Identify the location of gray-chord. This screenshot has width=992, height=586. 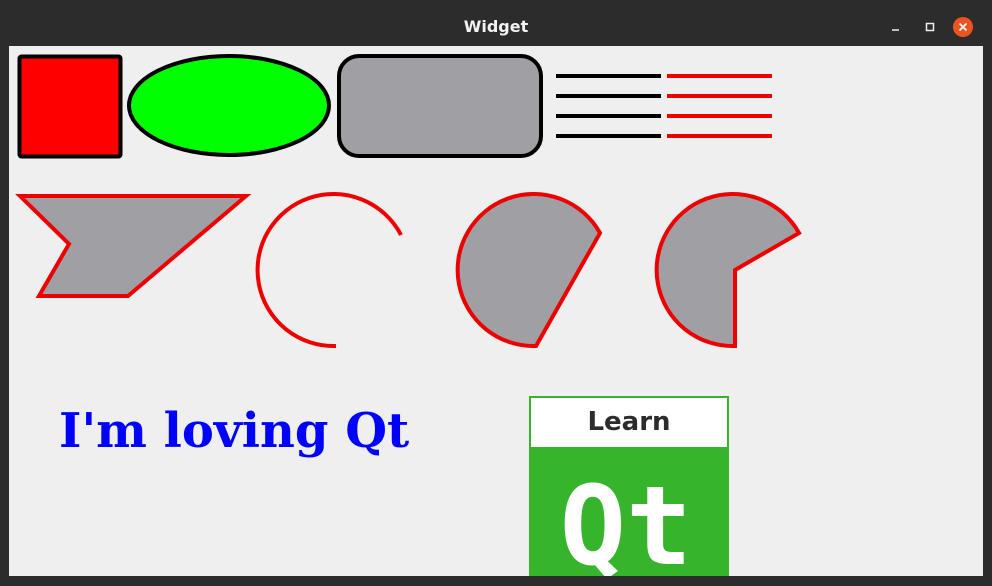
(529, 270).